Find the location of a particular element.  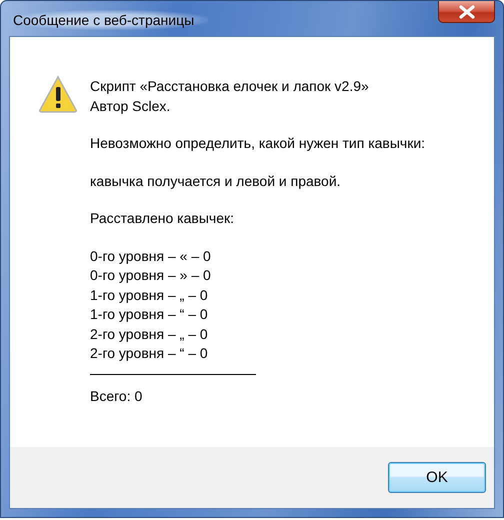

message-line: 0-го уровня – « – 0 is located at coordinates (151, 256).